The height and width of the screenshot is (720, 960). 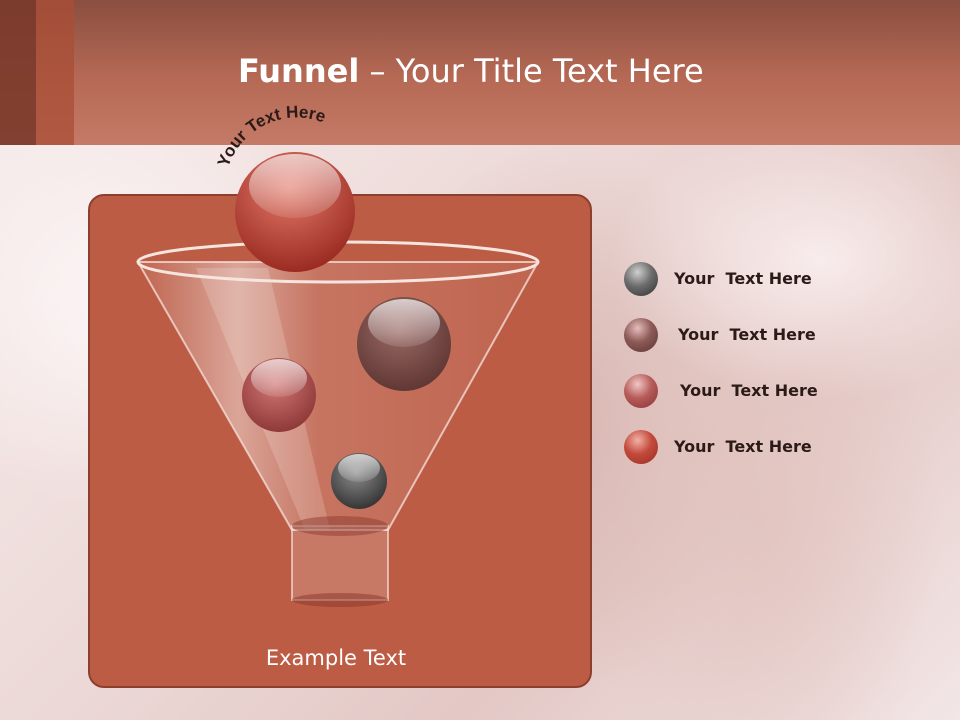 What do you see at coordinates (404, 344) in the screenshot?
I see `ball-brown` at bounding box center [404, 344].